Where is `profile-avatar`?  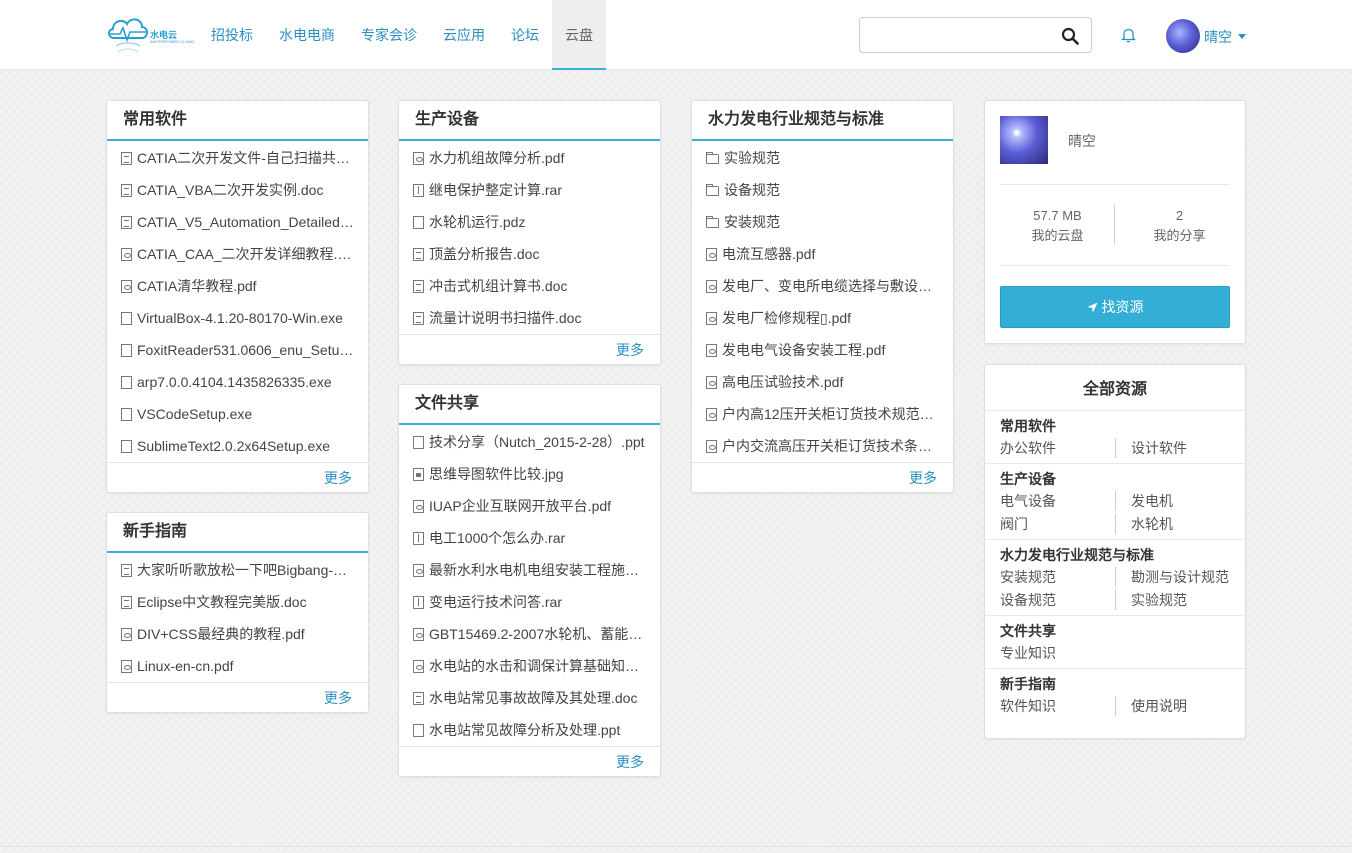
profile-avatar is located at coordinates (1024, 140).